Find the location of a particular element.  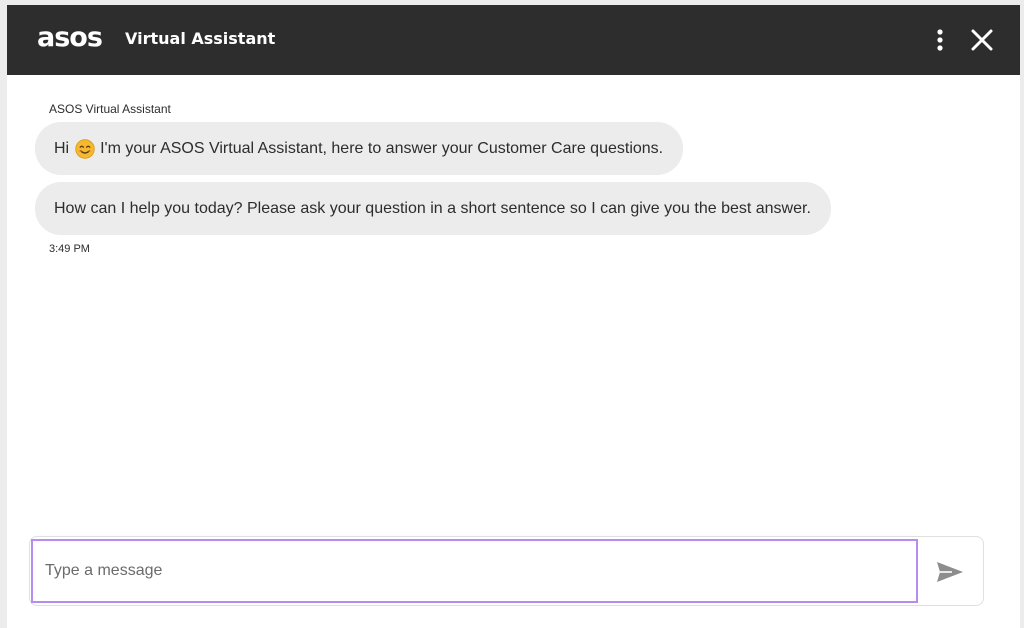

send-icon is located at coordinates (950, 572).